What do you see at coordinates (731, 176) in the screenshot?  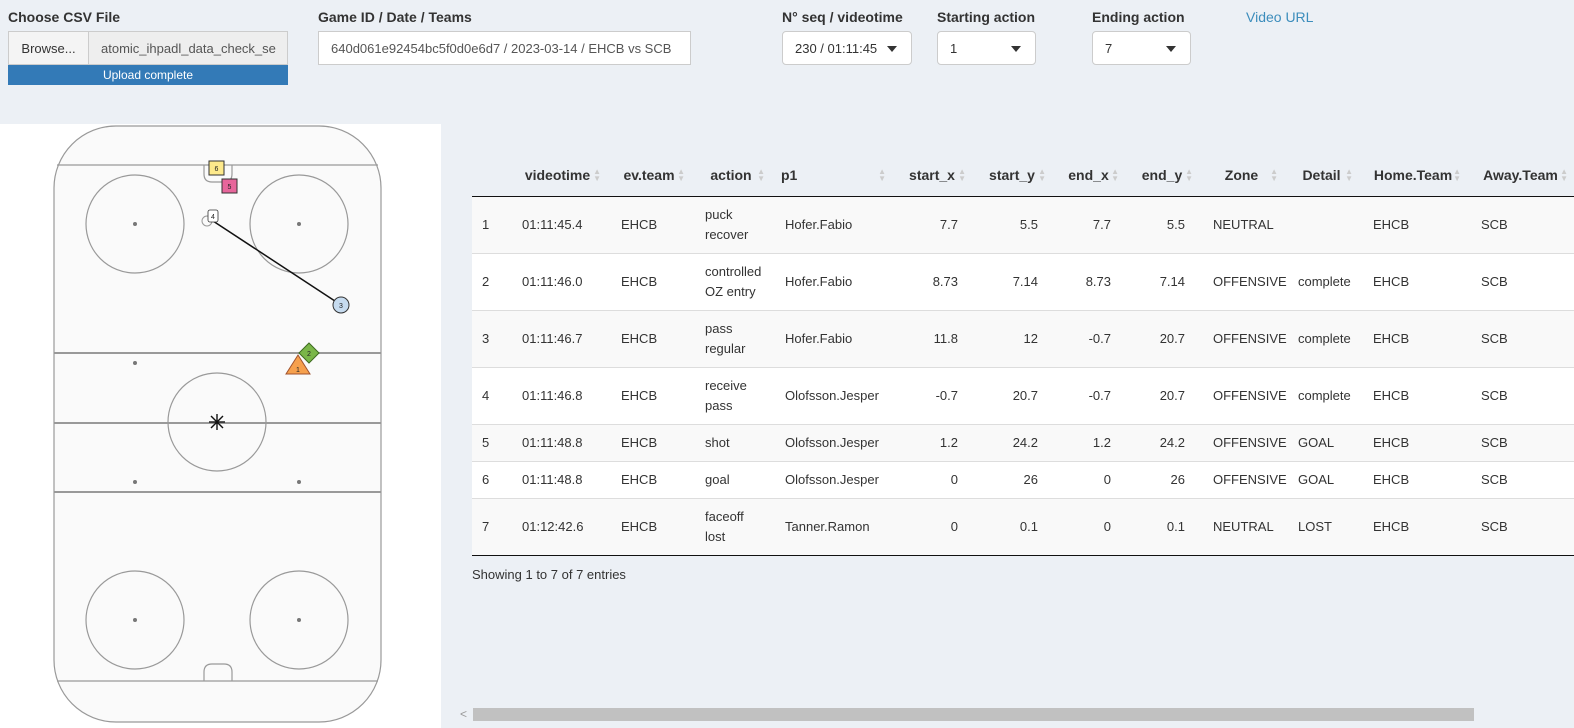 I see `column-header-action: action ▲ ▼` at bounding box center [731, 176].